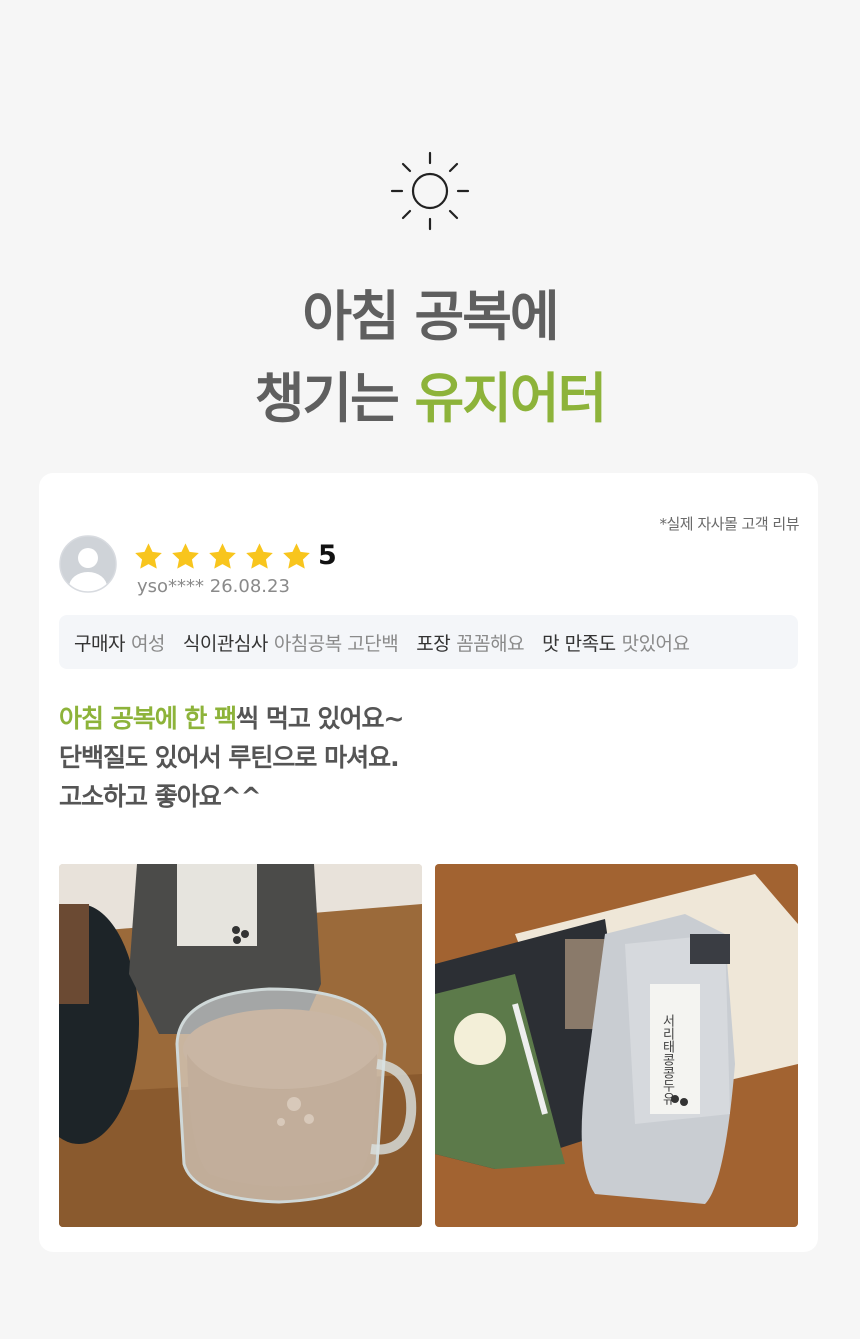 The height and width of the screenshot is (1339, 860). Describe the element at coordinates (88, 564) in the screenshot. I see `user-avatar-icon` at that location.